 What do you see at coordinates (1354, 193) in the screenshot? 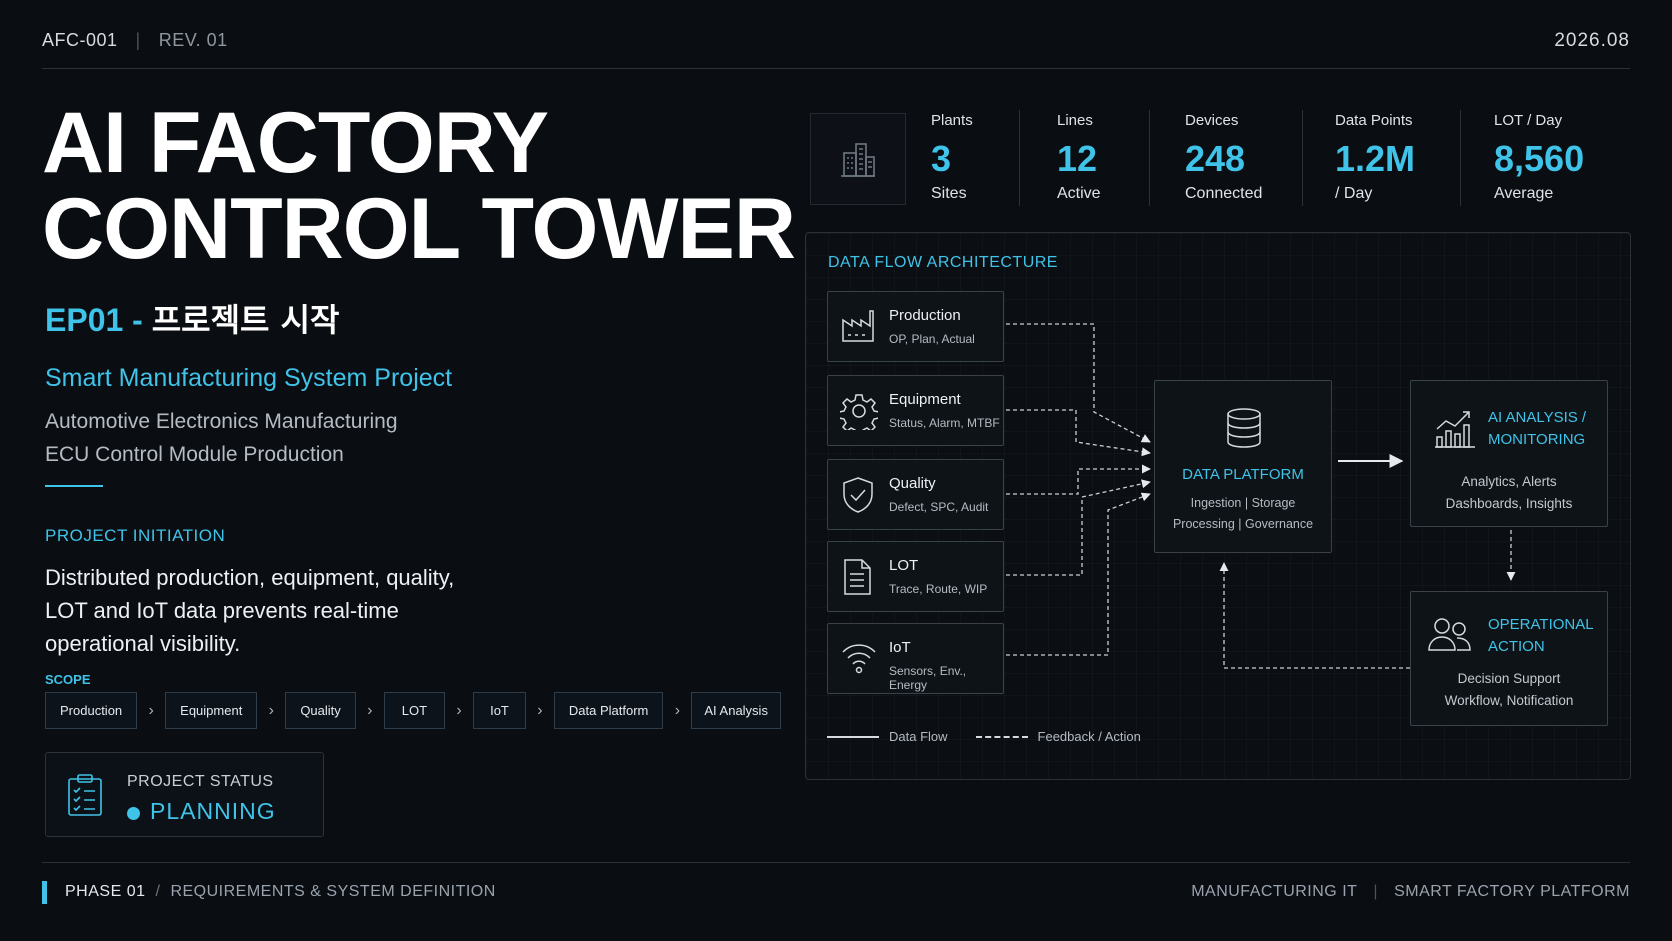
I see `stat-unit: / Day` at bounding box center [1354, 193].